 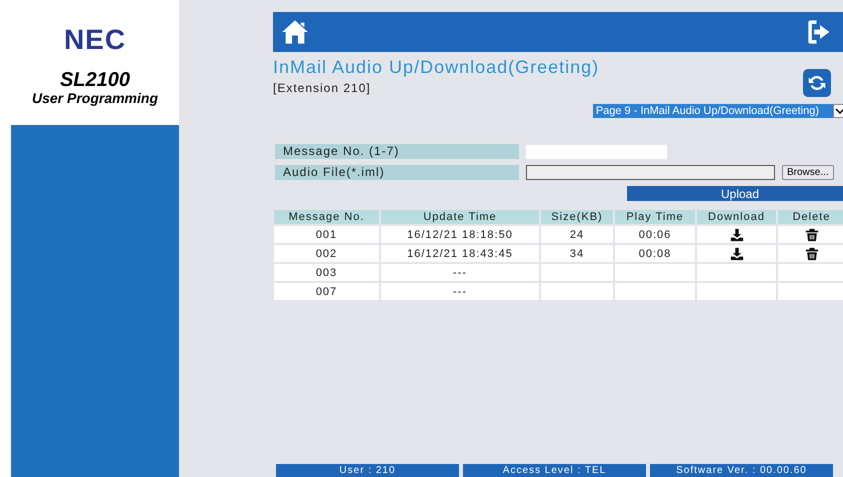 I want to click on table-cell: 34, so click(x=577, y=254).